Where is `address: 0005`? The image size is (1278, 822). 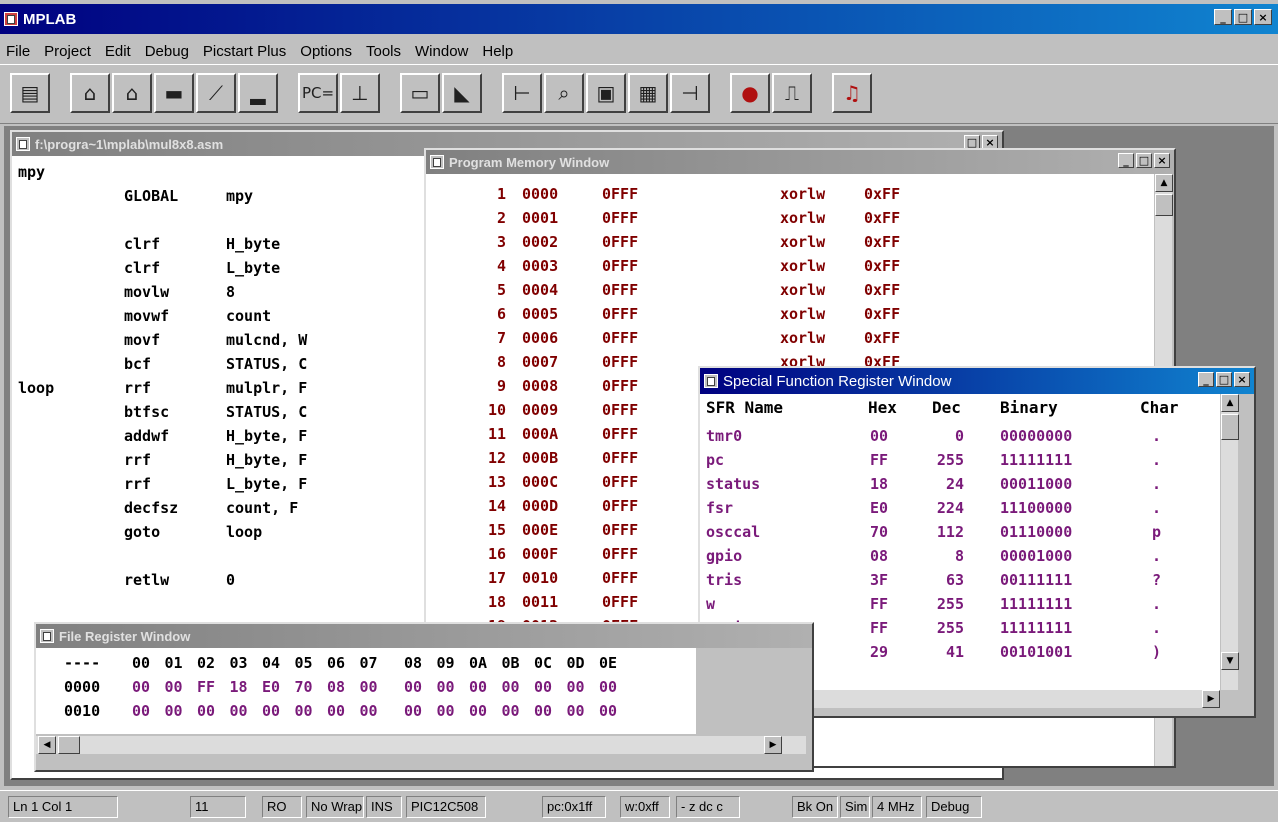 address: 0005 is located at coordinates (540, 314).